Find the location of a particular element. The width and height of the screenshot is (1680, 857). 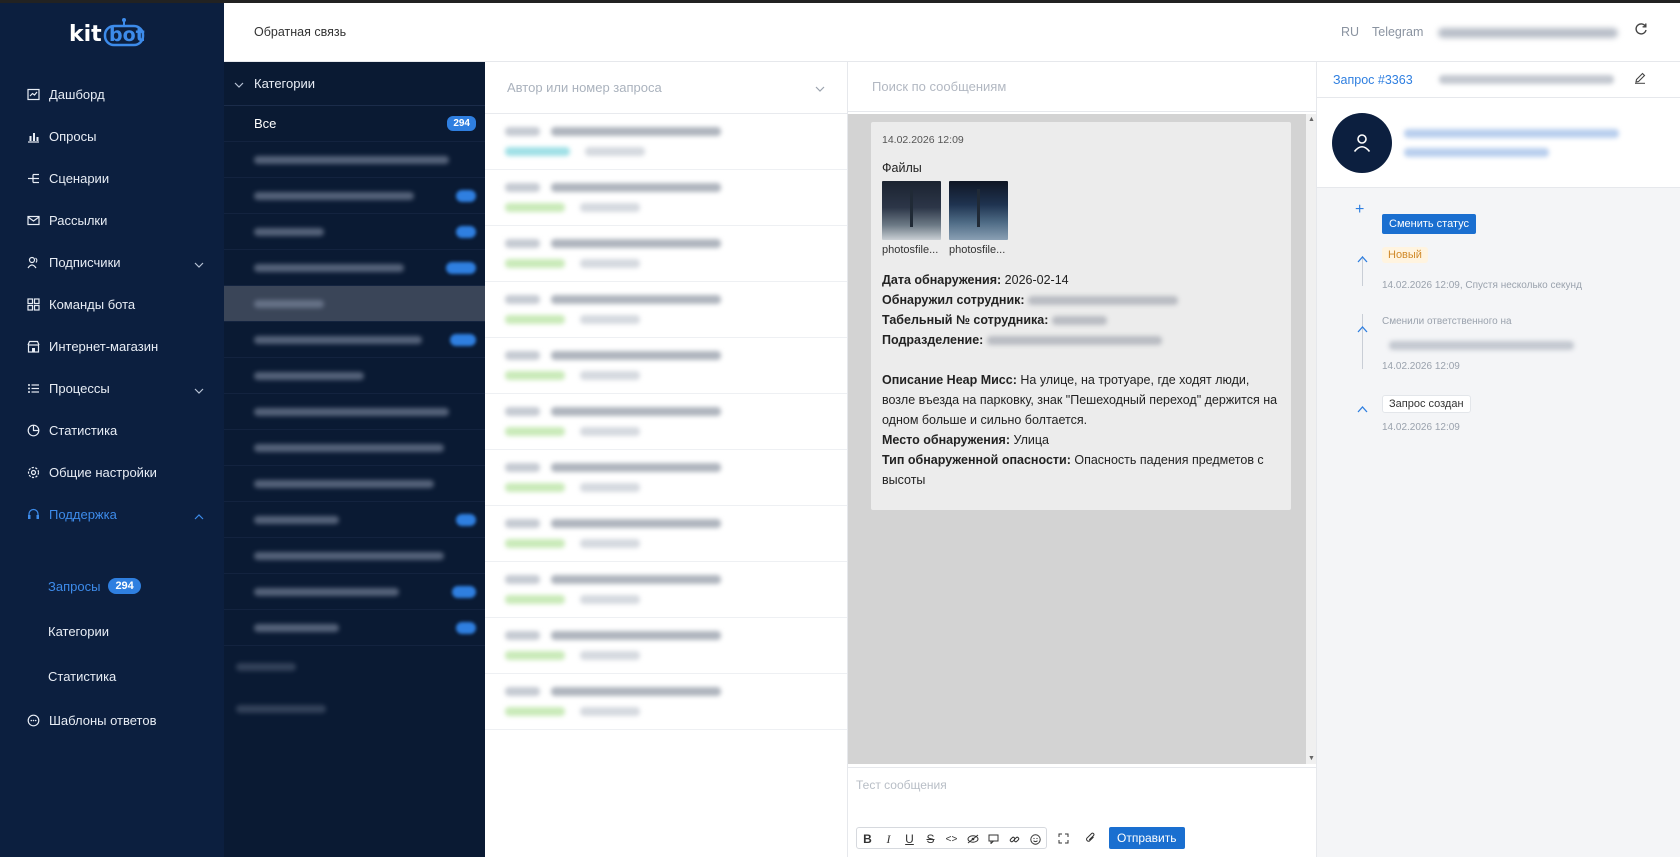

user-name-redacted is located at coordinates (1528, 33).